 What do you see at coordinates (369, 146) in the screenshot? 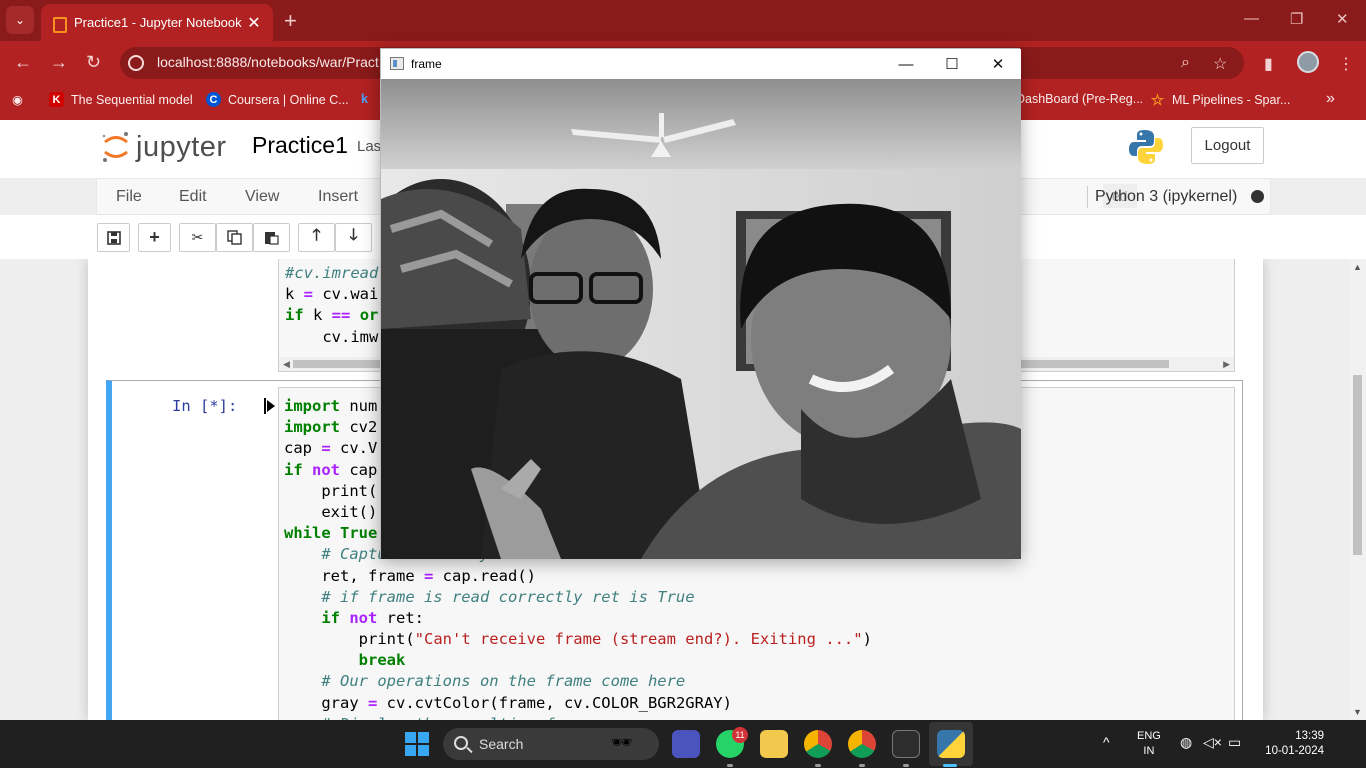
I see `last-saved-text: Las` at bounding box center [369, 146].